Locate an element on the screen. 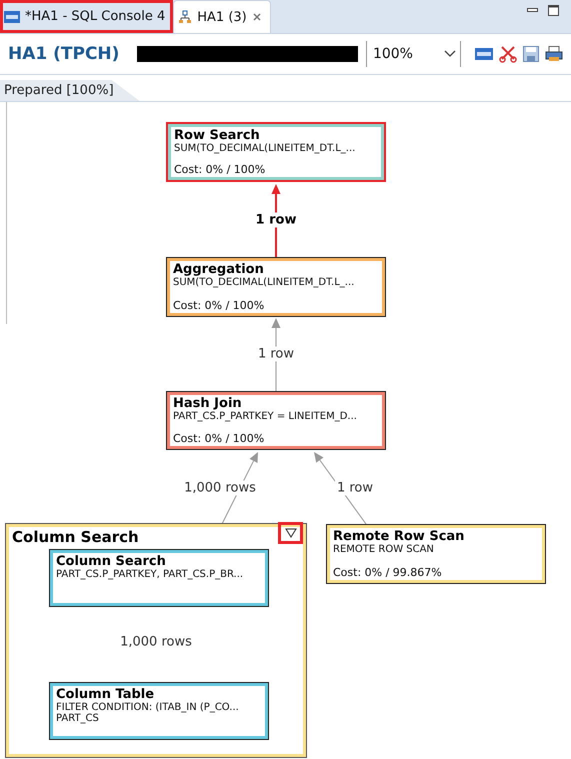 The height and width of the screenshot is (759, 571). save-icon is located at coordinates (531, 54).